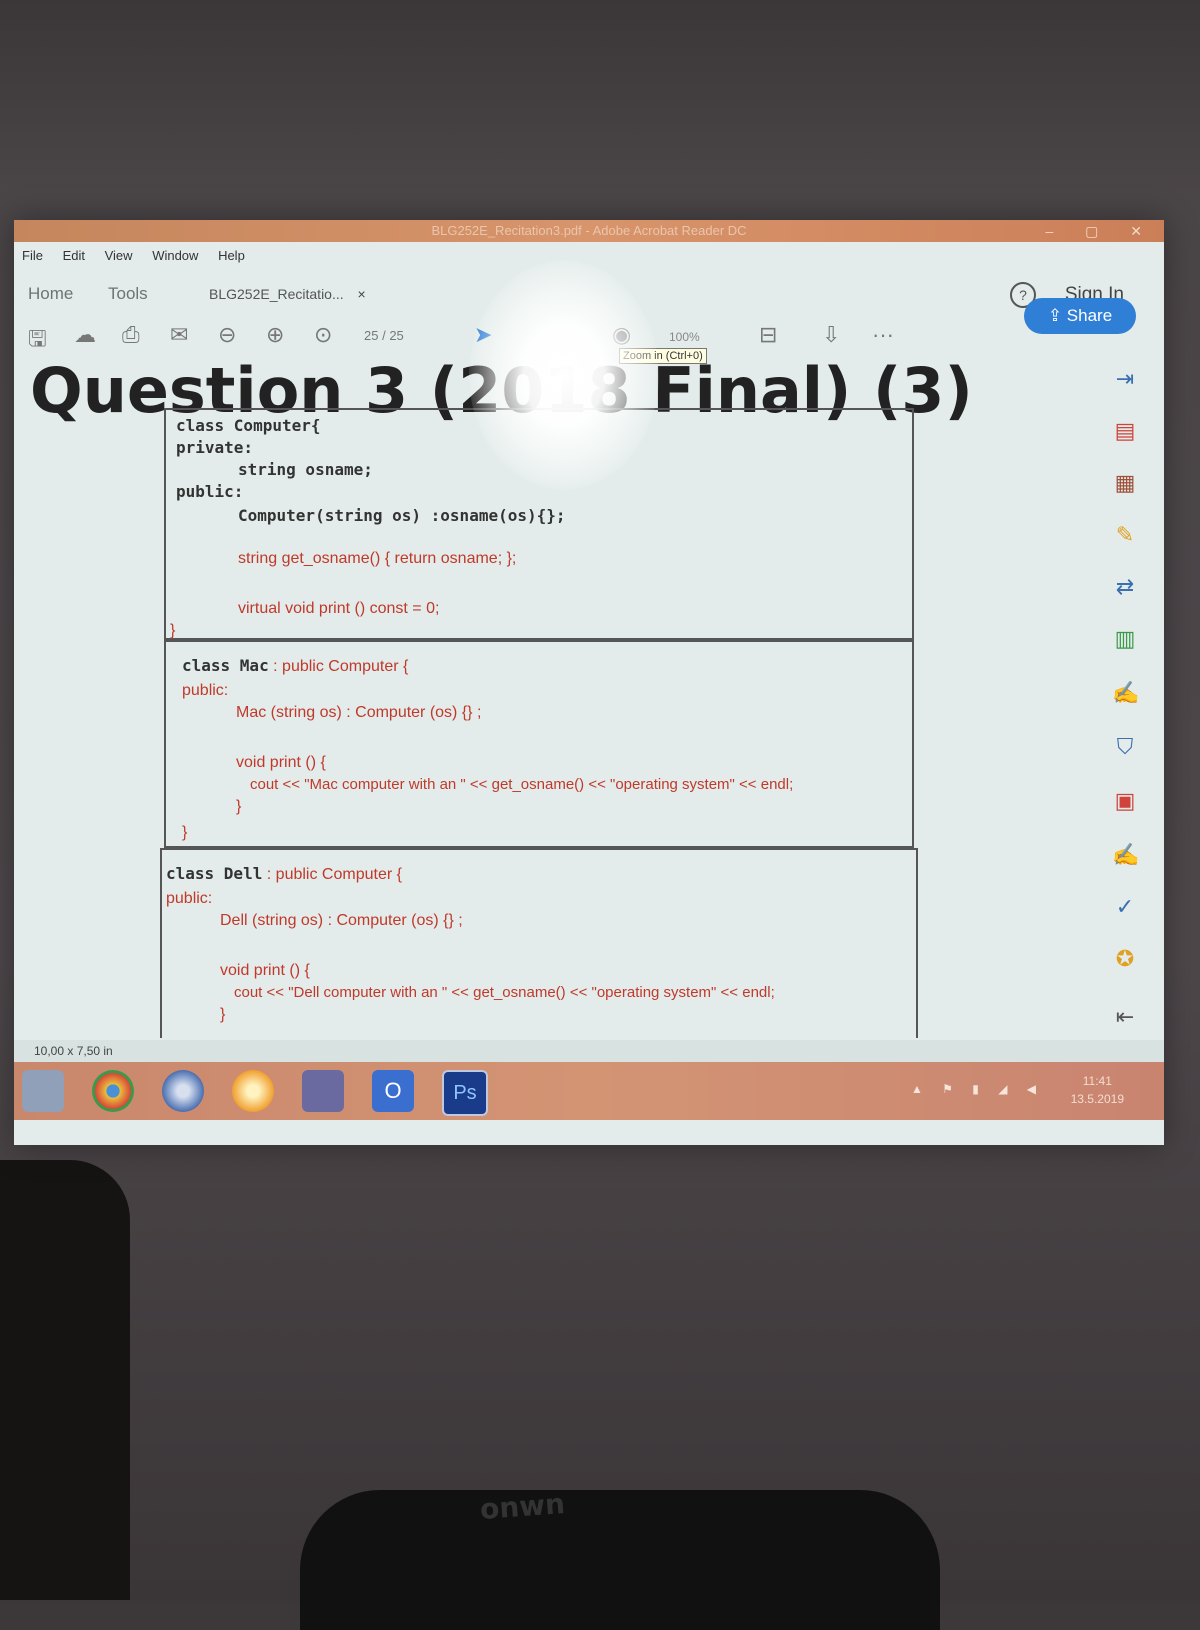 Image resolution: width=1200 pixels, height=1630 pixels. Describe the element at coordinates (128, 294) in the screenshot. I see `tab-tools: Tools` at that location.